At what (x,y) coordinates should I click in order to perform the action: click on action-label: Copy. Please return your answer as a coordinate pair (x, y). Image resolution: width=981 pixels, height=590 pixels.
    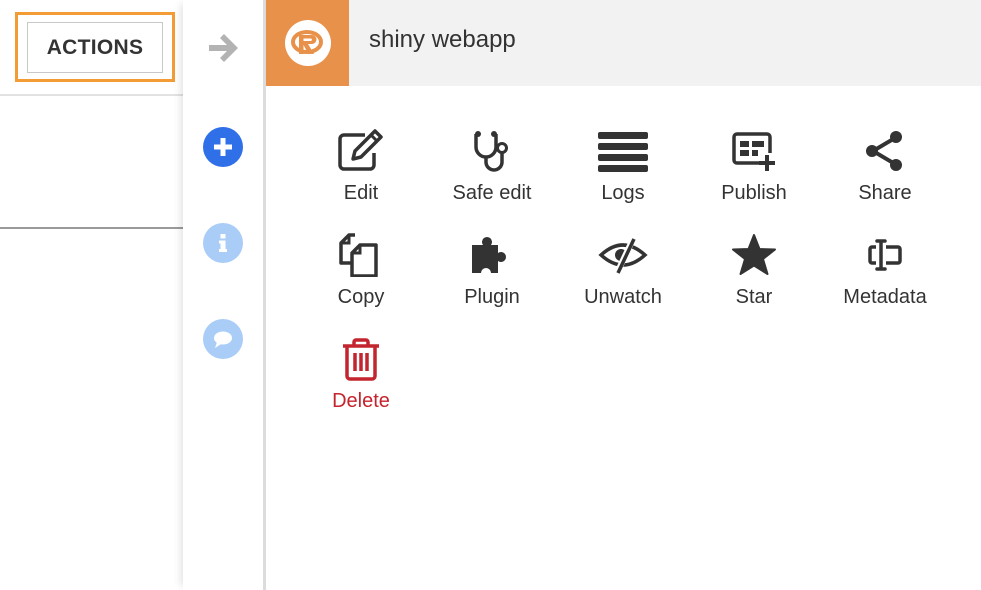
    Looking at the image, I should click on (361, 297).